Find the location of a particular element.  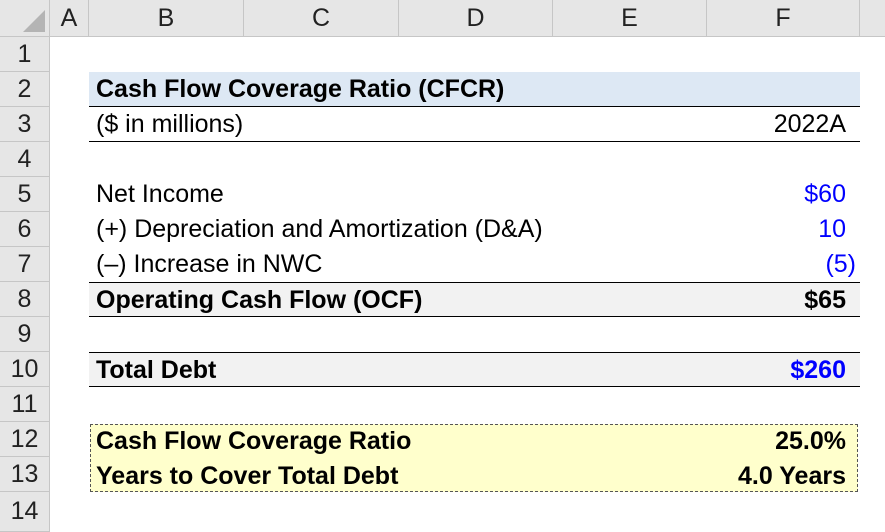

row-header-4: 4 is located at coordinates (25, 159).